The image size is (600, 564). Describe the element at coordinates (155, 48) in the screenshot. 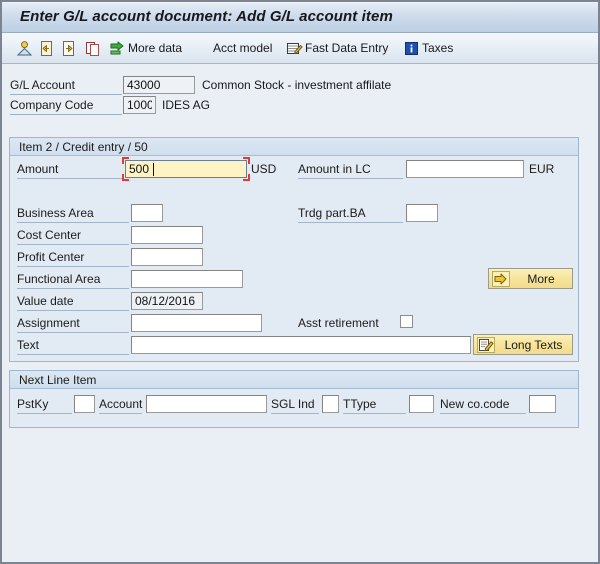

I see `toolbar-more-data-label: More data` at that location.